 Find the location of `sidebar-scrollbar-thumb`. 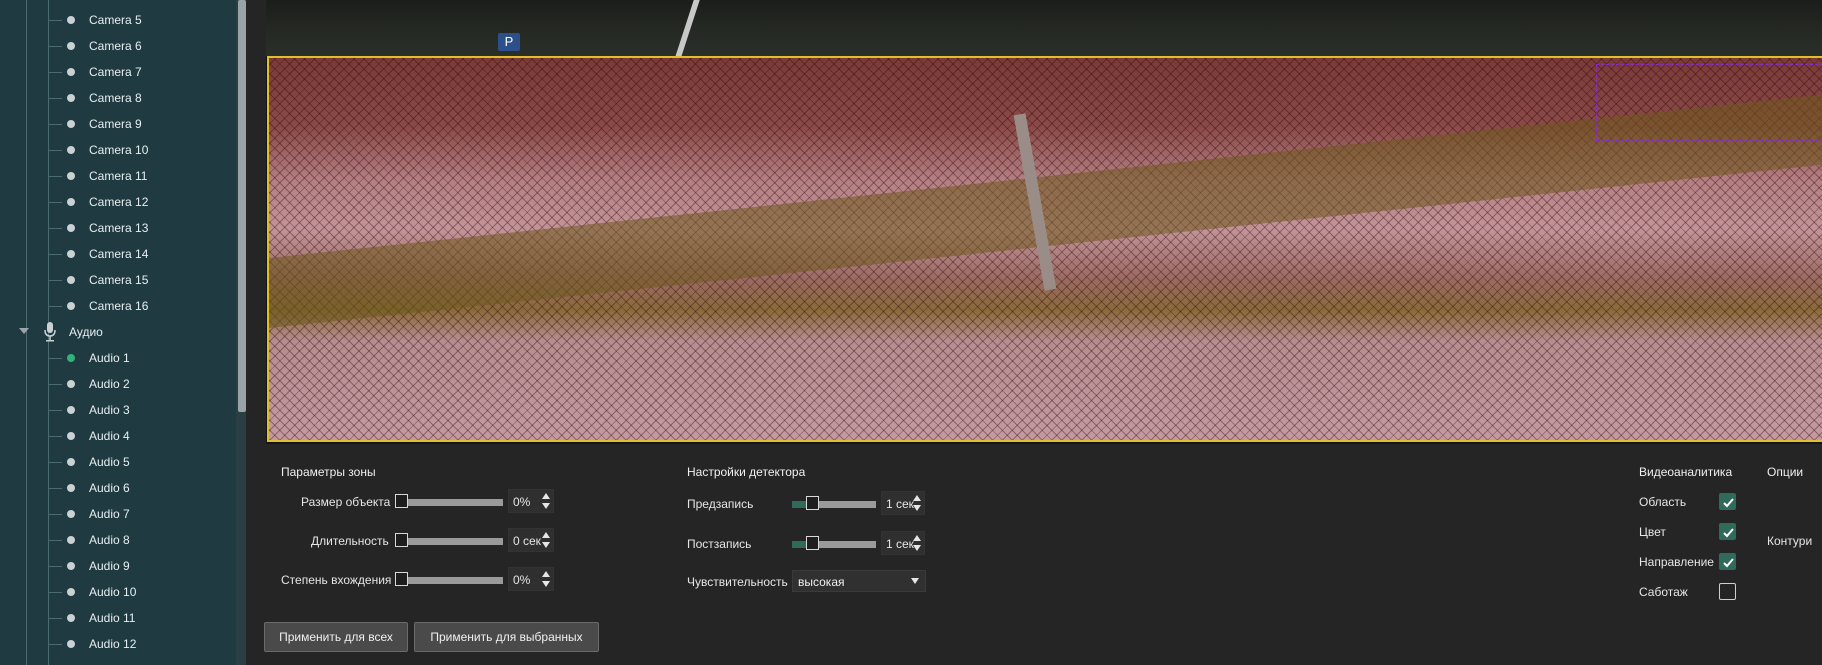

sidebar-scrollbar-thumb is located at coordinates (242, 206).